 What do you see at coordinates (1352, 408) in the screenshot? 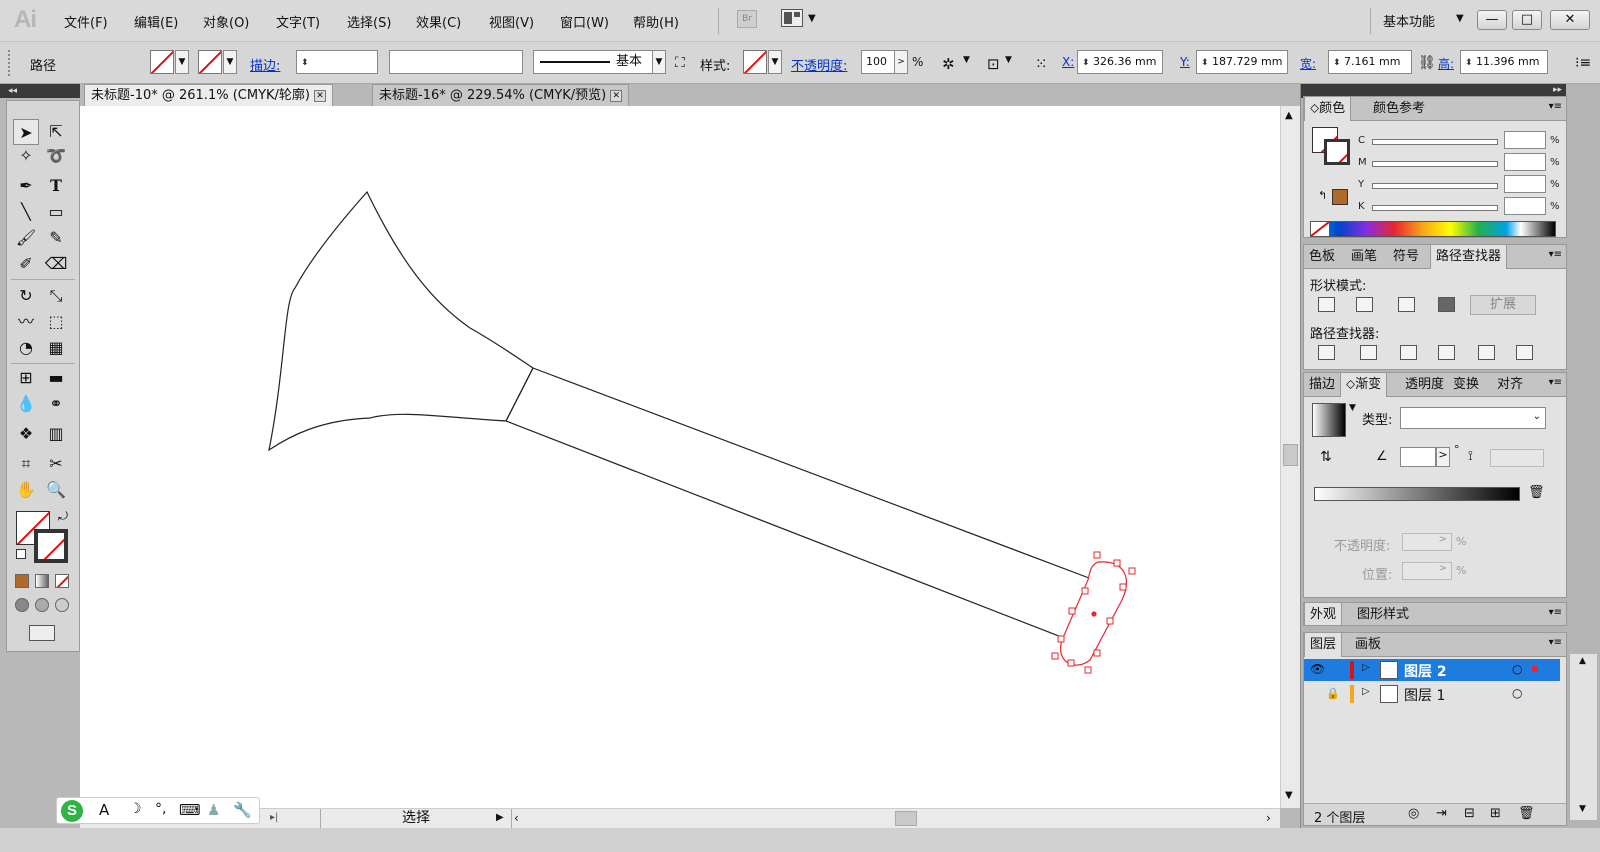
I see `gradient-preview-dropdown: ▼` at bounding box center [1352, 408].